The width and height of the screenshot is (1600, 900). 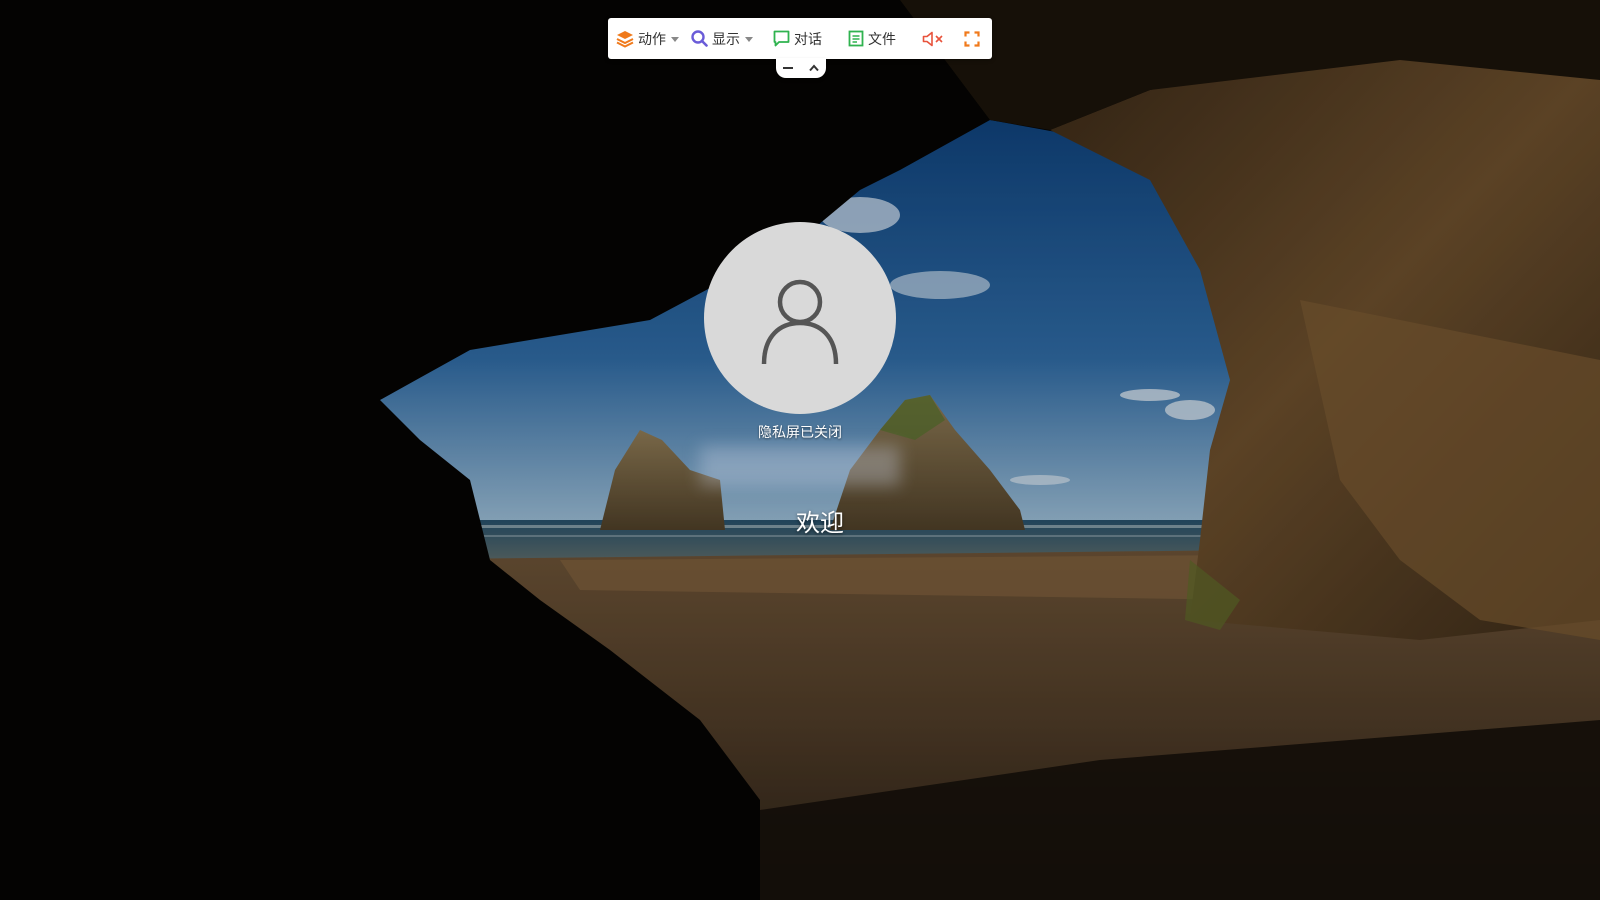 I want to click on minus-icon, so click(x=788, y=68).